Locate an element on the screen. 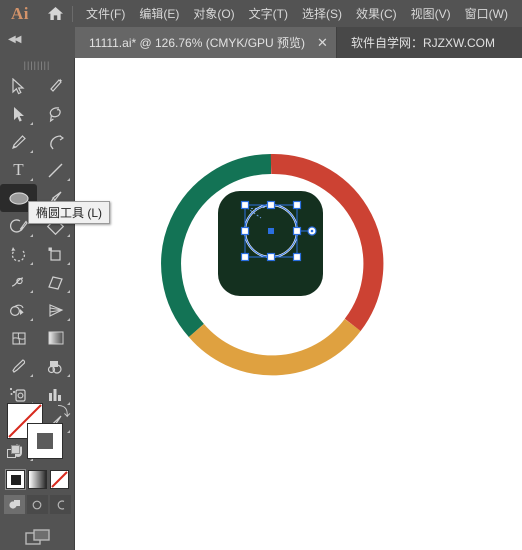 The width and height of the screenshot is (522, 550). gradient-tool is located at coordinates (55, 338).